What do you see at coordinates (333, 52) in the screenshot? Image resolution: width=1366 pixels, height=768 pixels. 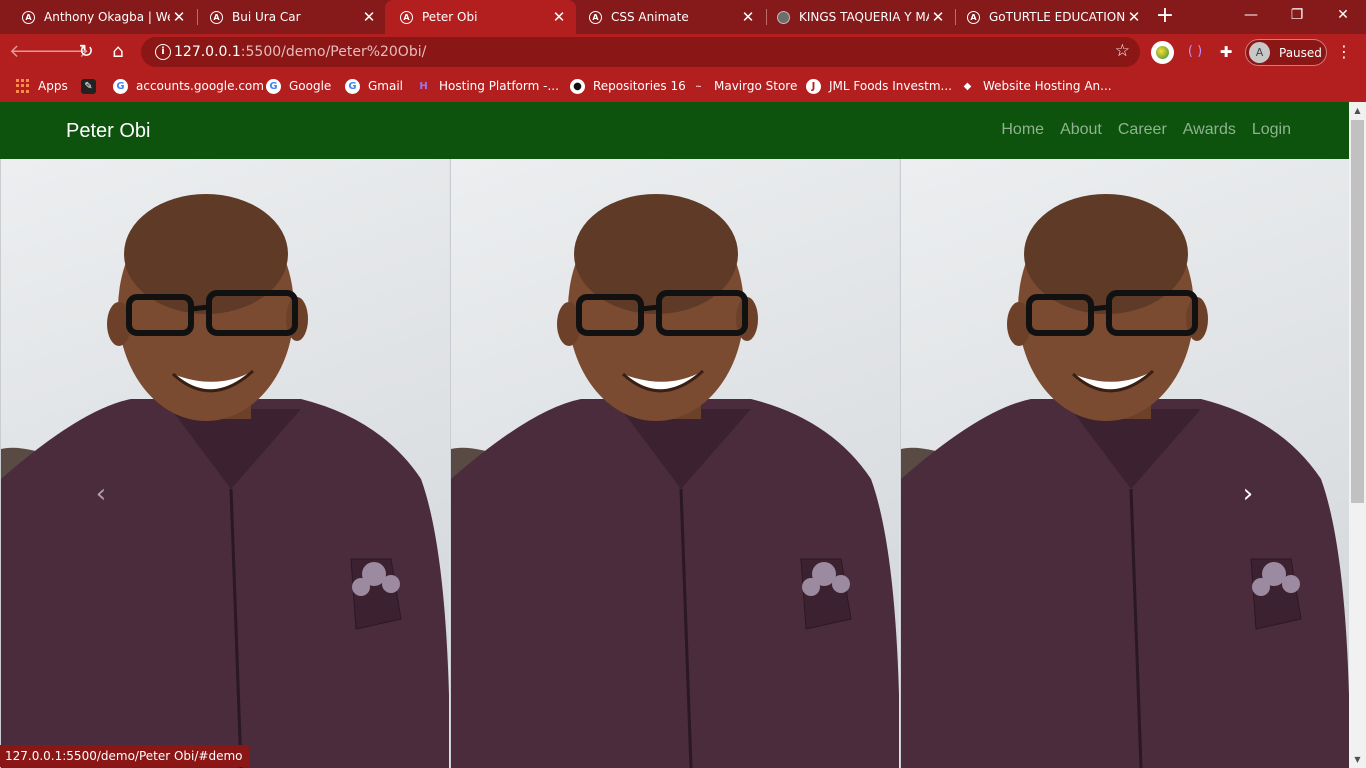 I see `url-path: :5500/demo/Peter%20Obi/` at bounding box center [333, 52].